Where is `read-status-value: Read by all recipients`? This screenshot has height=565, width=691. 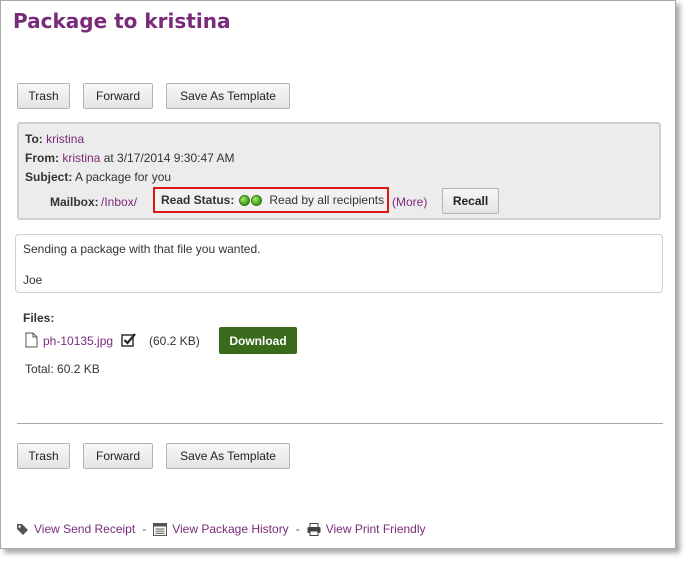
read-status-value: Read by all recipients is located at coordinates (327, 200).